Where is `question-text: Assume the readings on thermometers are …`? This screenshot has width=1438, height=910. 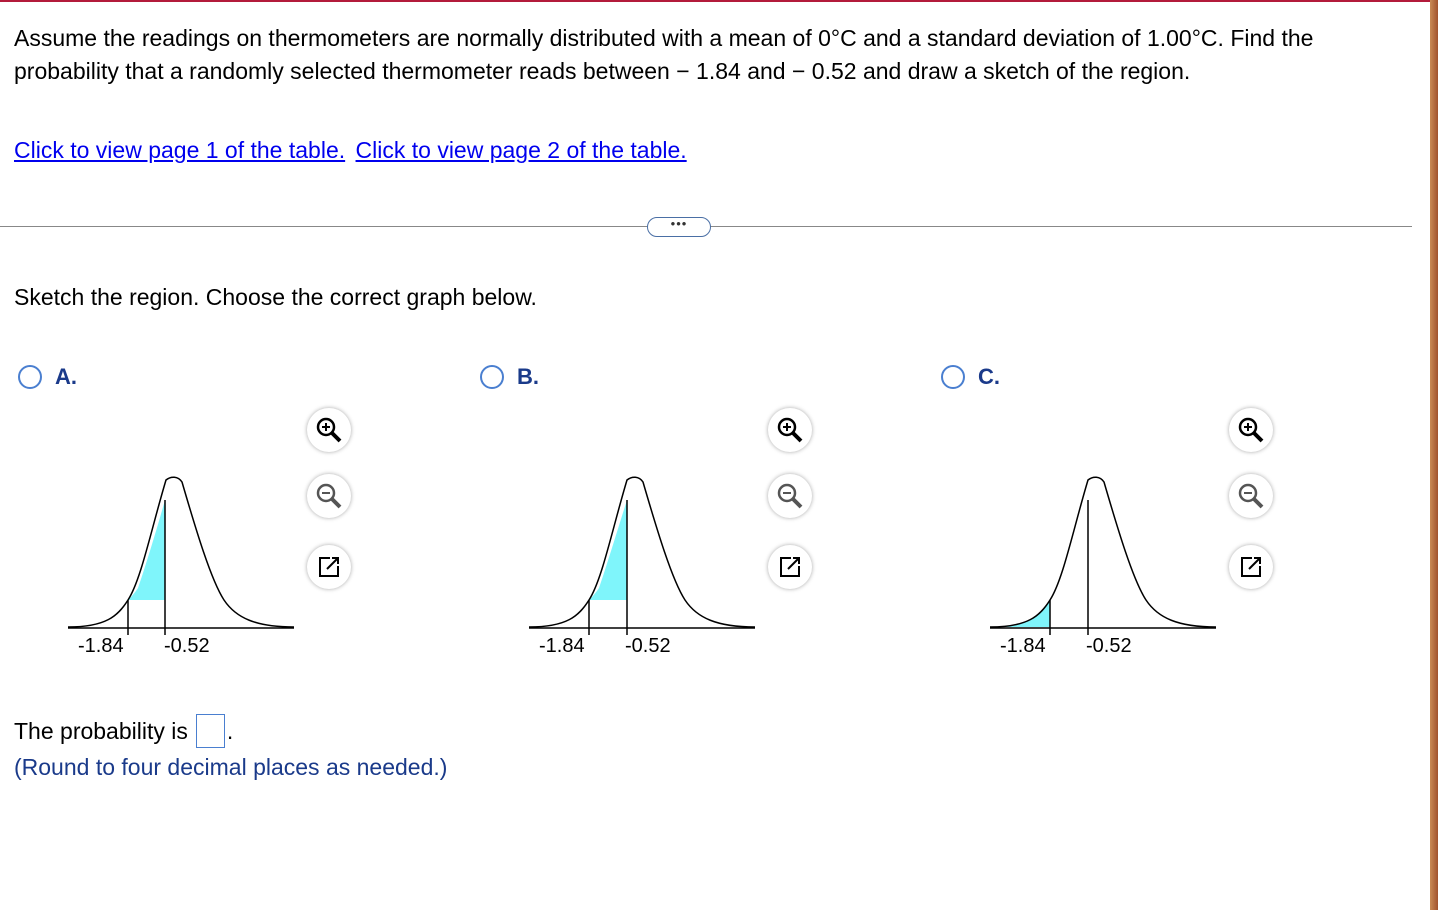
question-text: Assume the readings on thermometers are … is located at coordinates (709, 55).